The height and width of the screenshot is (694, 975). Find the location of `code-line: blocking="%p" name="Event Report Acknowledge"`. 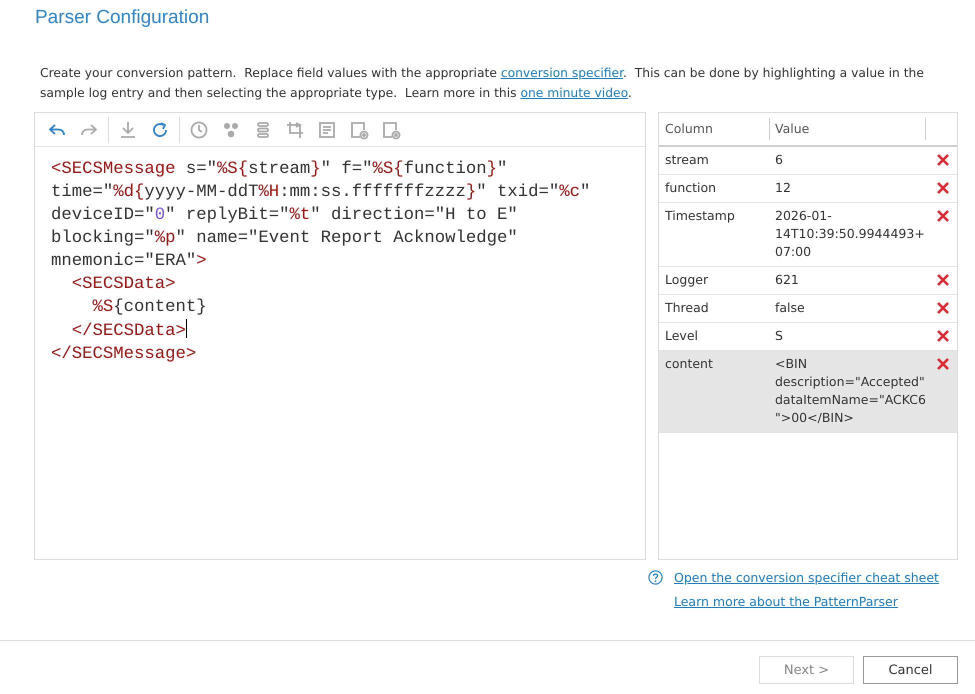

code-line: blocking="%p" name="Event Report Acknowledge" is located at coordinates (284, 239).